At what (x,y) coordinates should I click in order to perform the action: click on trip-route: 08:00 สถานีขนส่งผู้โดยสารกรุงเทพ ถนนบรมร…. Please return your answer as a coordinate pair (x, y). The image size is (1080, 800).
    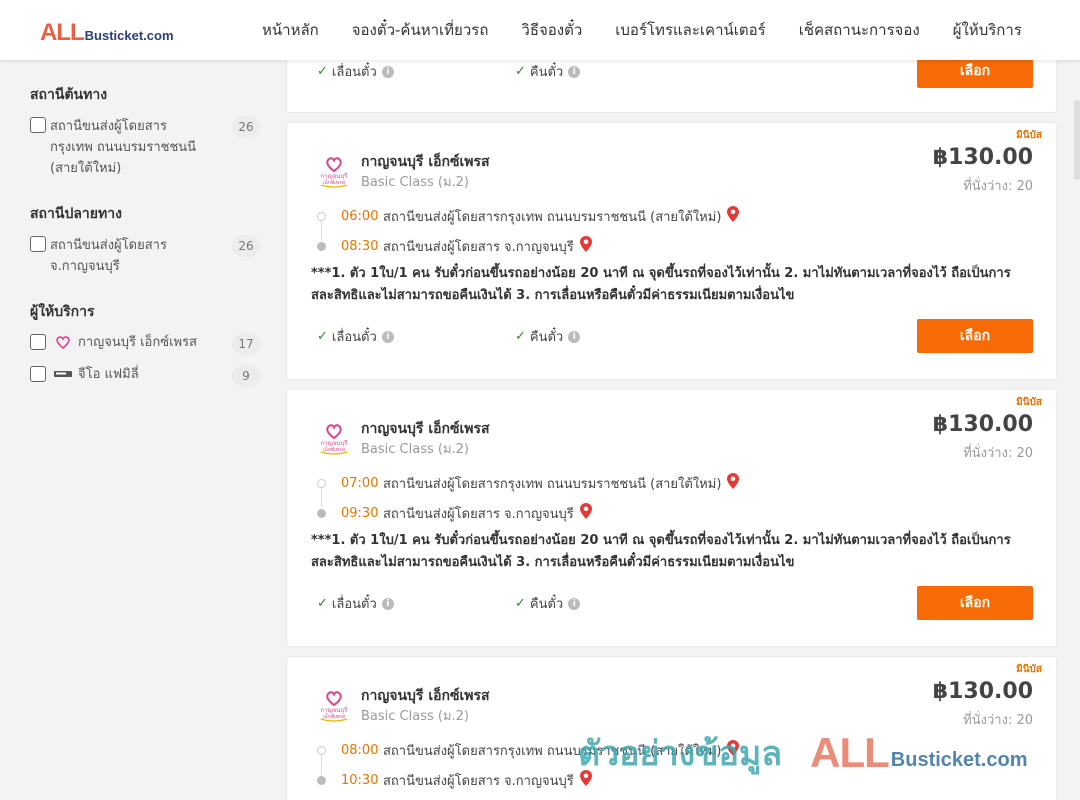
    Looking at the image, I should click on (667, 765).